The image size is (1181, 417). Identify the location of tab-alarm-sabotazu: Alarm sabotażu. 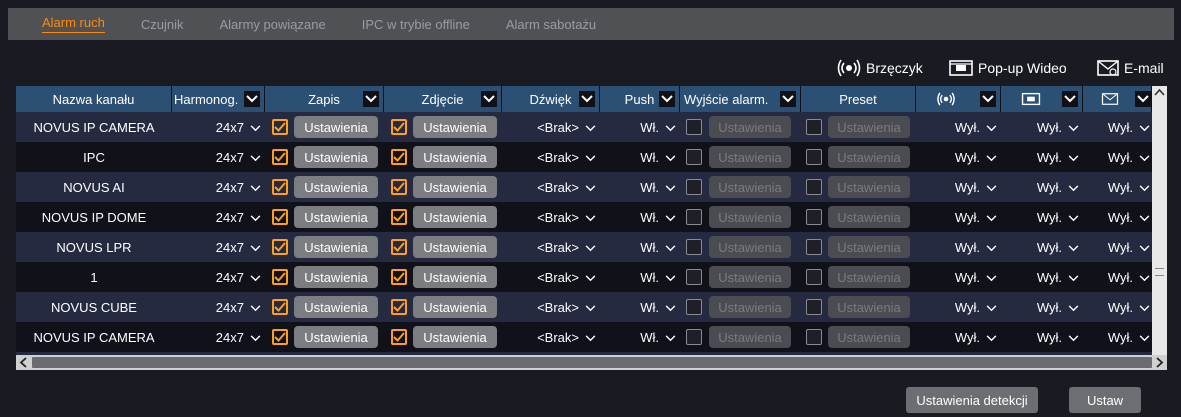
(551, 24).